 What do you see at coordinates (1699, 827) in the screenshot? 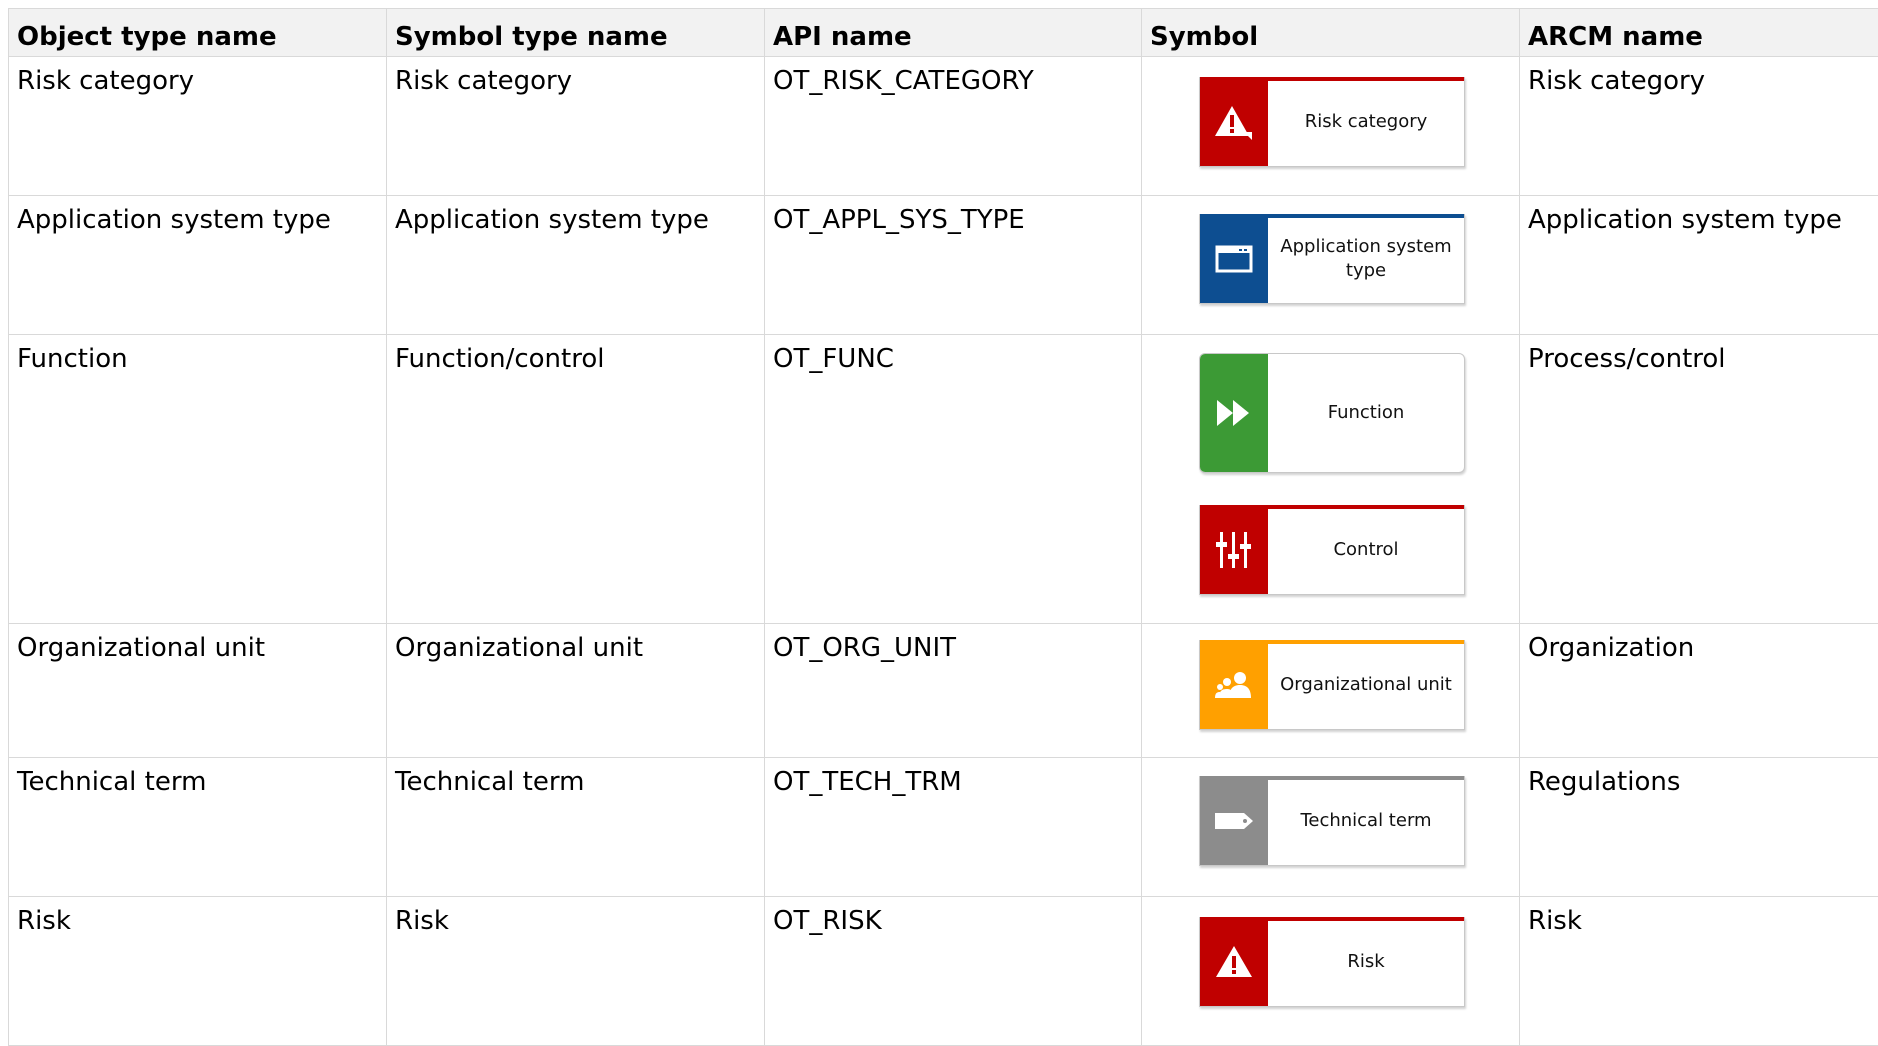
I see `arcm-name-cell: Regulations` at bounding box center [1699, 827].